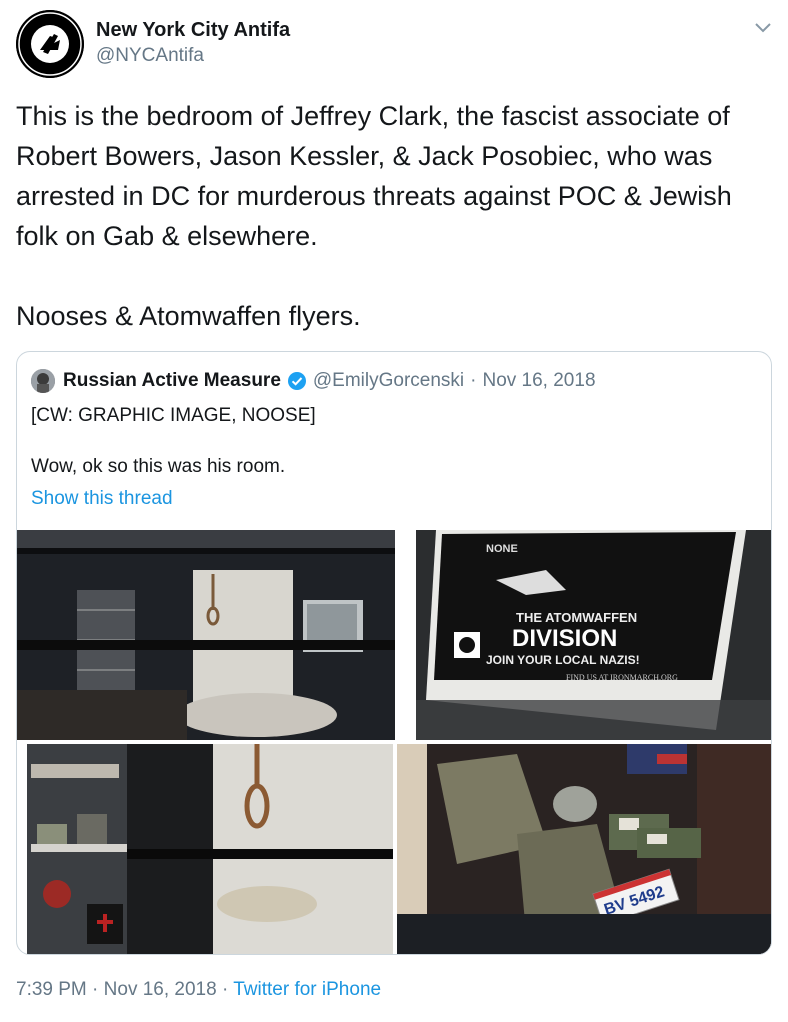  Describe the element at coordinates (584, 849) in the screenshot. I see `photo-tactical-gear: BV 5492` at that location.